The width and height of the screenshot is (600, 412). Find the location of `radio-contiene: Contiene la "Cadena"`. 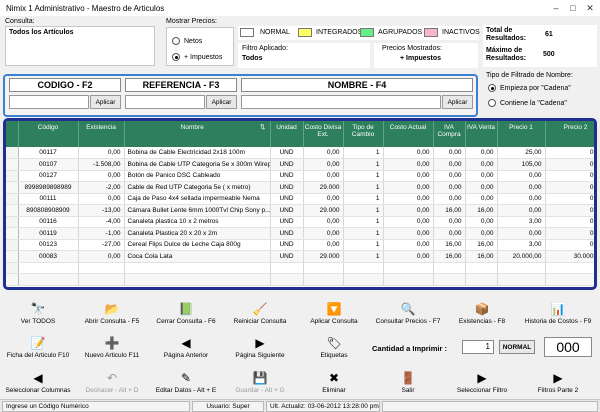

radio-contiene: Contiene la "Cadena" is located at coordinates (527, 103).